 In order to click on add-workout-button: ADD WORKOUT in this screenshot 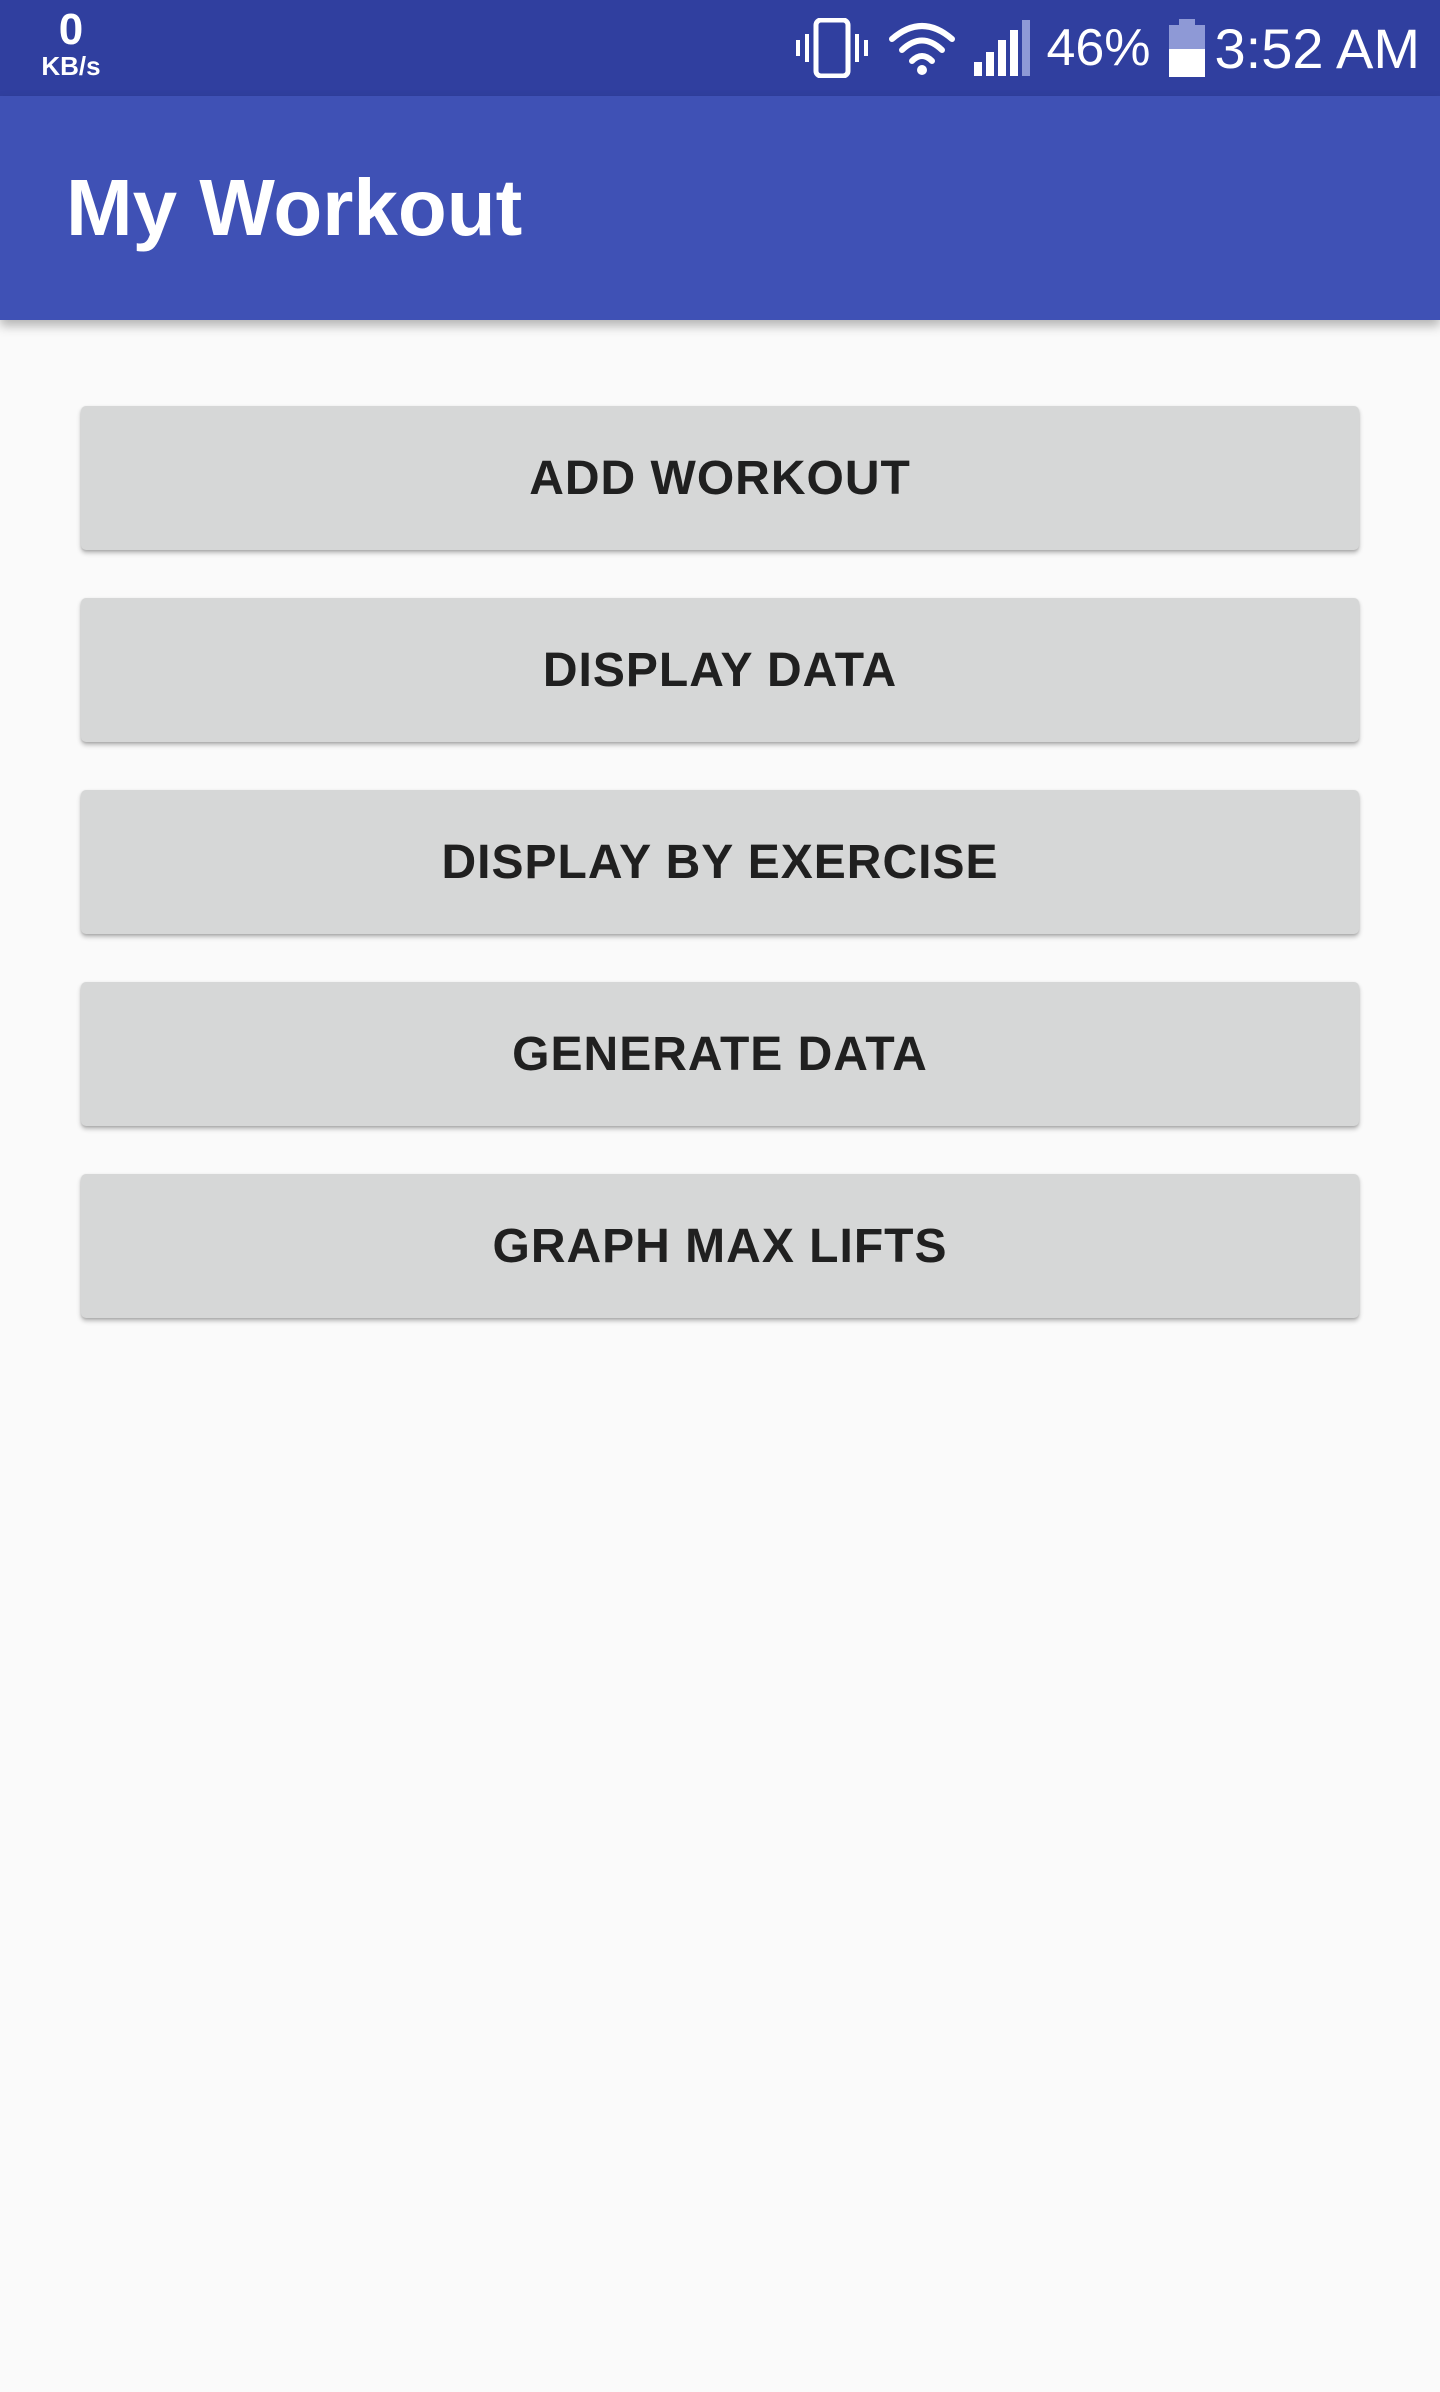, I will do `click(720, 478)`.